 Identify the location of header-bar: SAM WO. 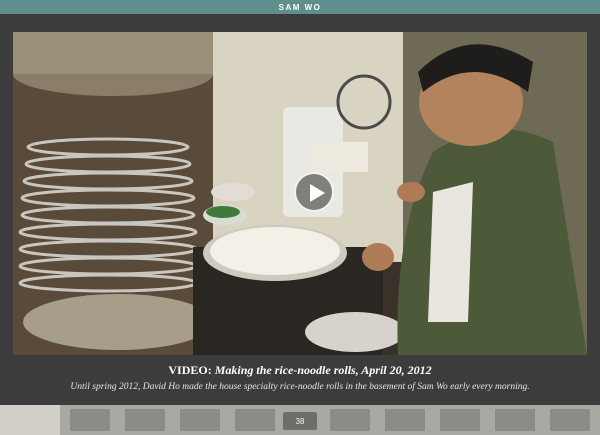
(300, 7).